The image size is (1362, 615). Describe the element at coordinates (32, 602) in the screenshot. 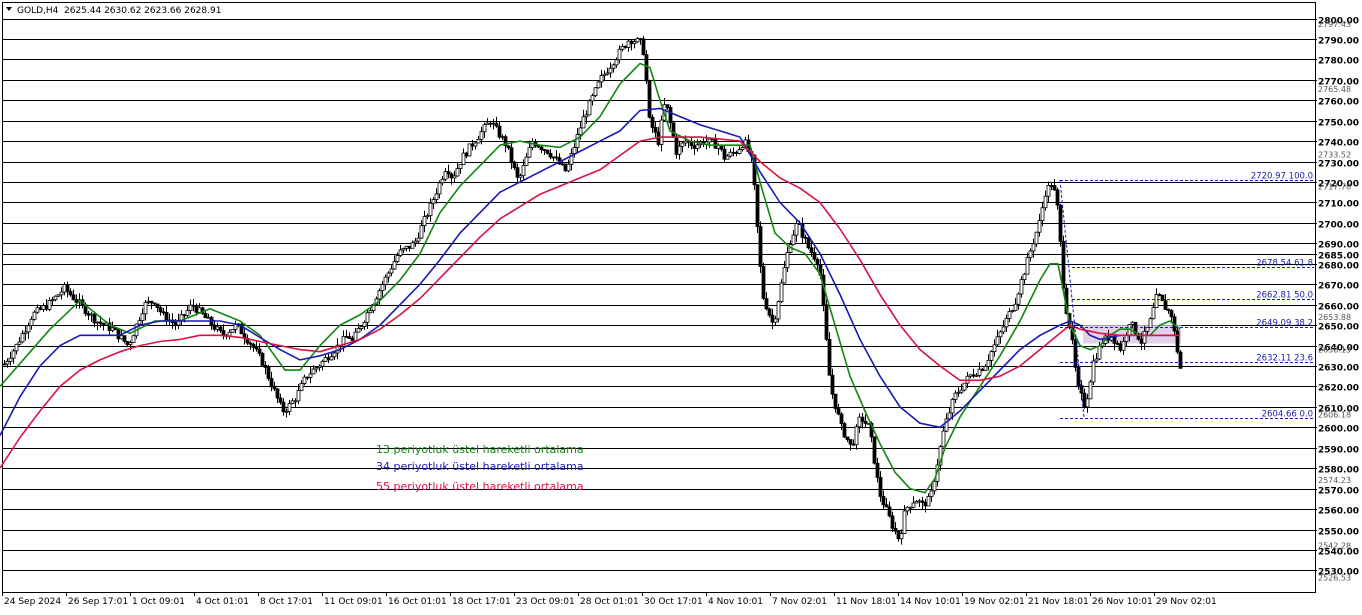

I see `x-tick-label: 24 Sep 2024` at that location.